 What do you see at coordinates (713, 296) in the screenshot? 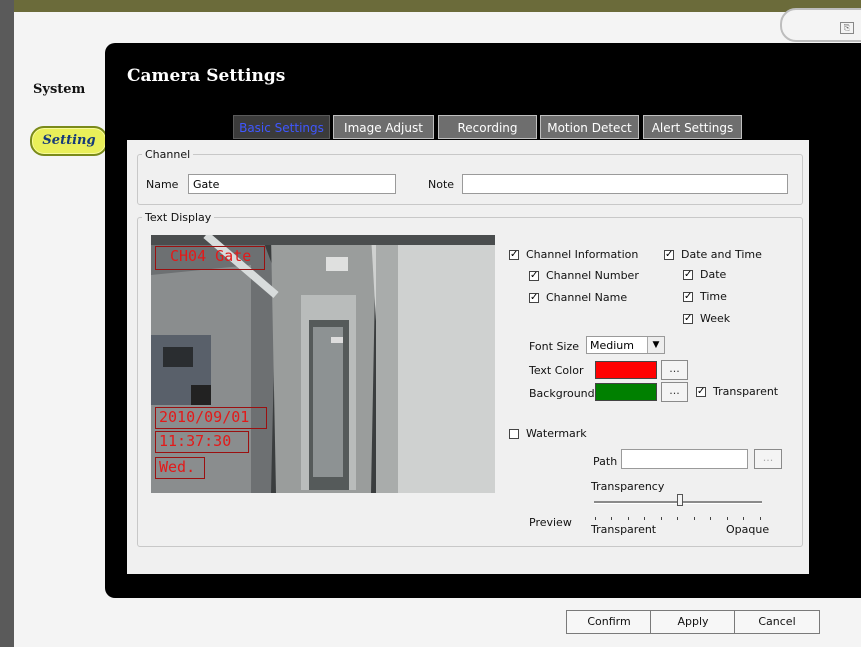
I see `time-label: Time` at bounding box center [713, 296].